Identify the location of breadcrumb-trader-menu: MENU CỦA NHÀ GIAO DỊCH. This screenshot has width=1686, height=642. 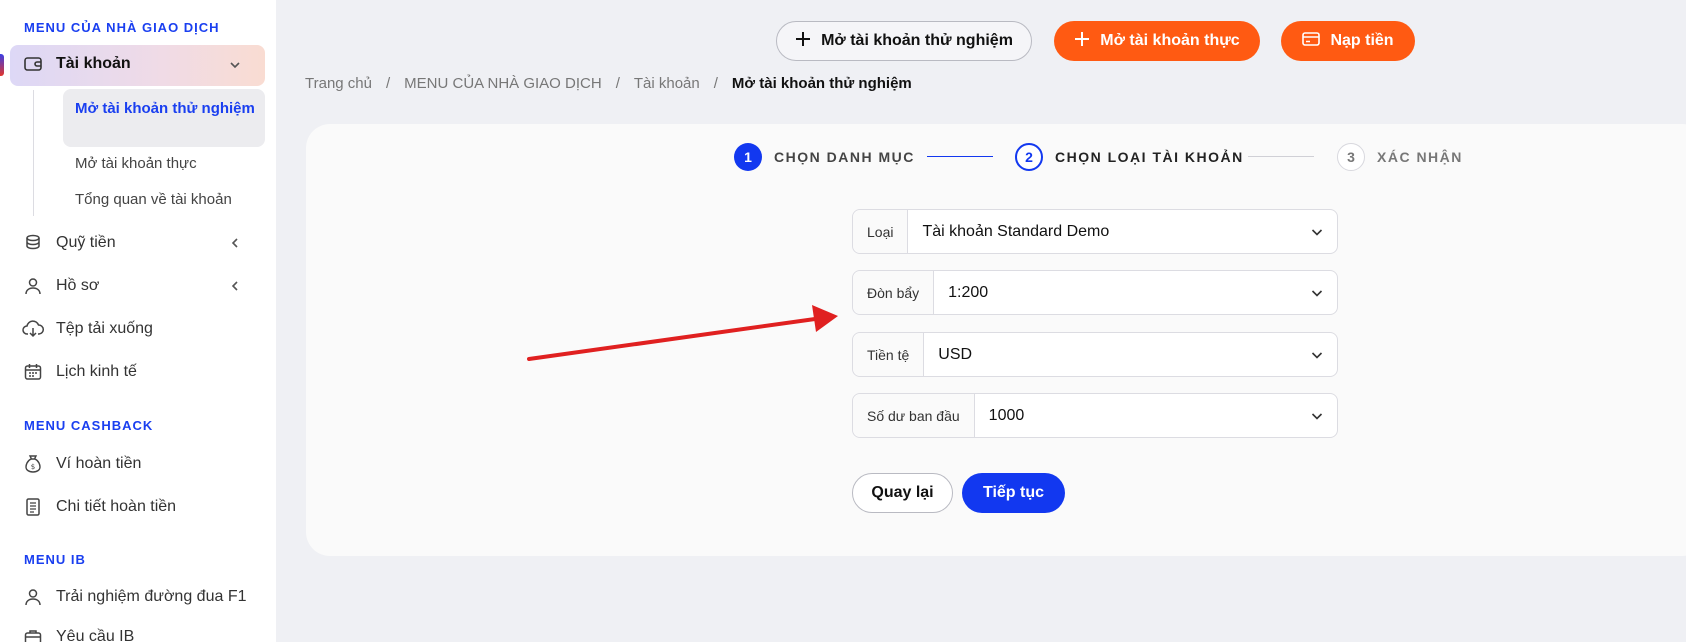
(503, 83).